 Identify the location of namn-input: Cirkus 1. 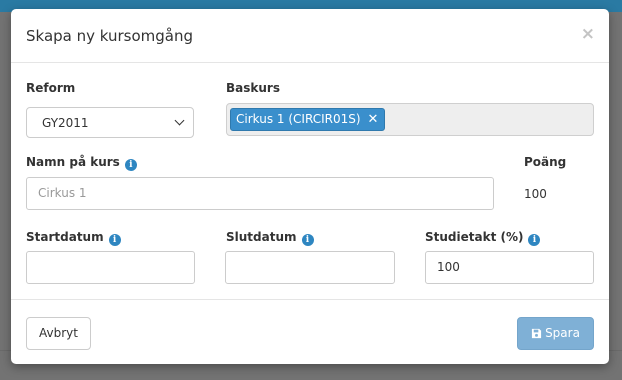
(260, 193).